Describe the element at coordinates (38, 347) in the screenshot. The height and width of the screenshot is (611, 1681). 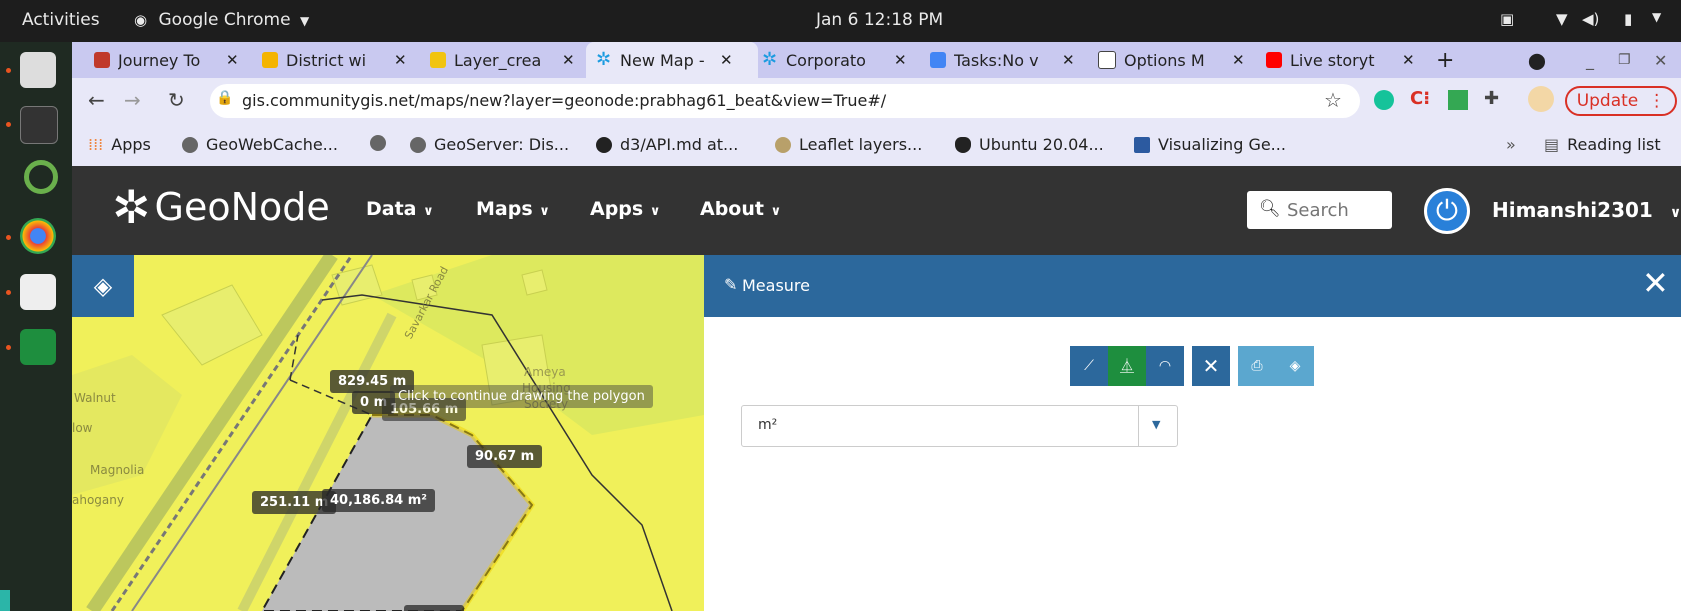
I see `spreadsheet-icon` at that location.